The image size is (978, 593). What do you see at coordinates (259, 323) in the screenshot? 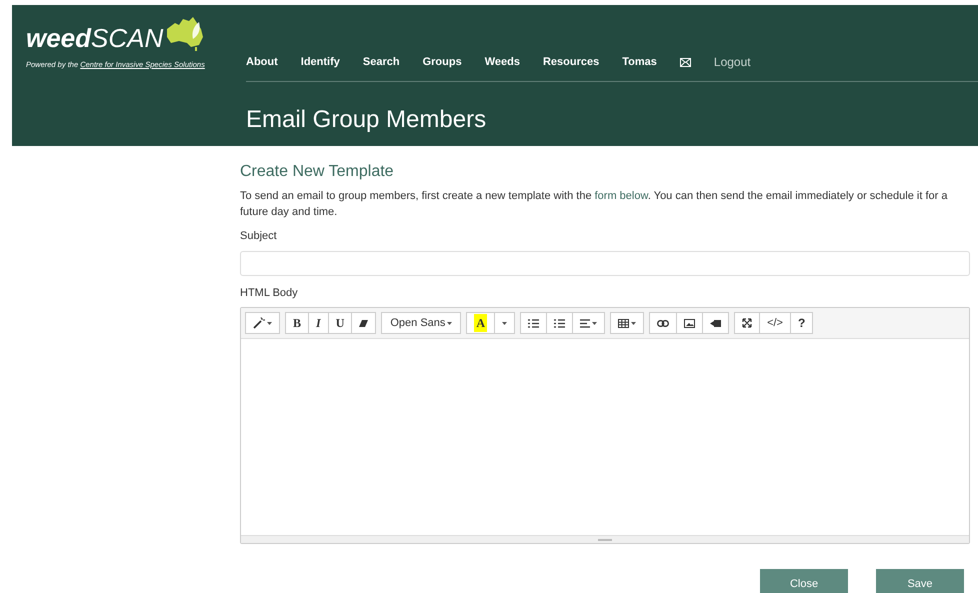
I see `wand-icon` at bounding box center [259, 323].